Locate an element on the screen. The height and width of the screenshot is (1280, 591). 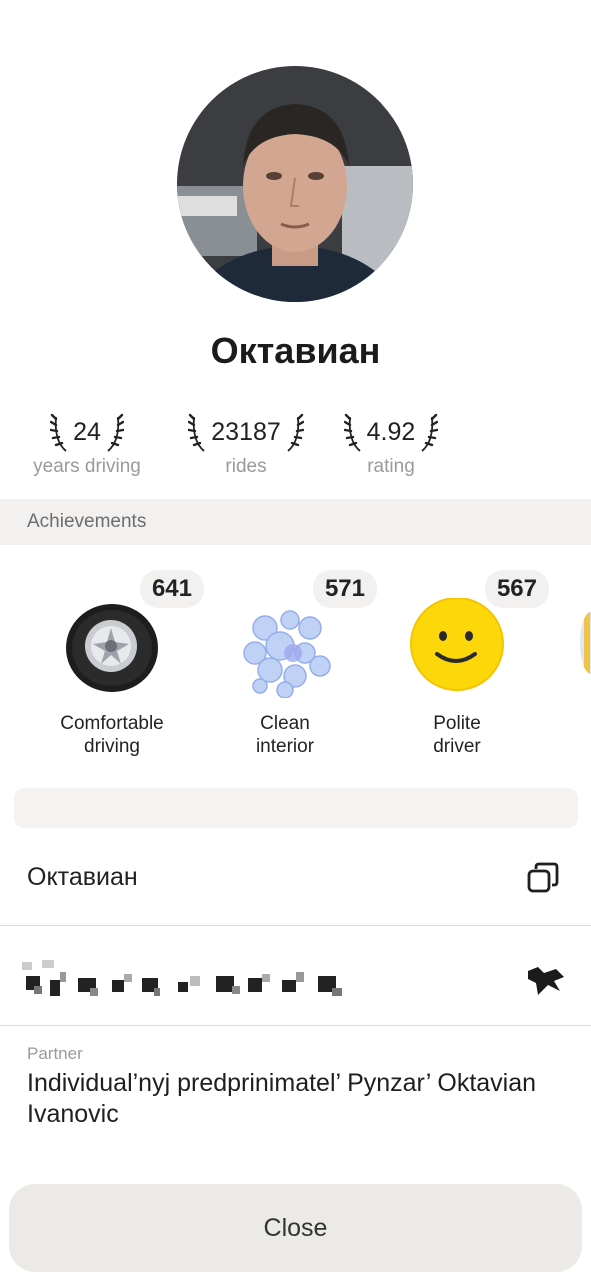
close-button: Close is located at coordinates (295, 1228).